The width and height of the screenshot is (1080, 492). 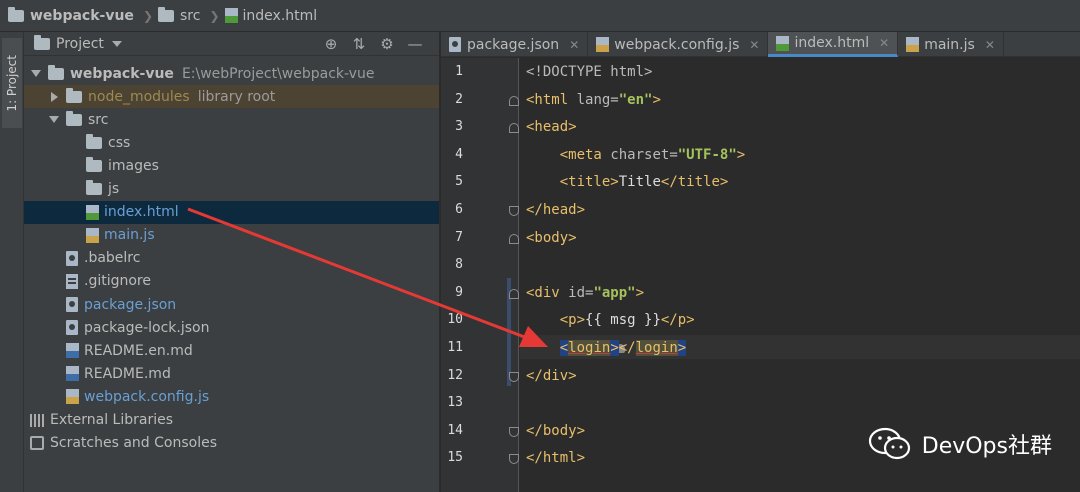 What do you see at coordinates (127, 373) in the screenshot?
I see `tree-item-label: README.md` at bounding box center [127, 373].